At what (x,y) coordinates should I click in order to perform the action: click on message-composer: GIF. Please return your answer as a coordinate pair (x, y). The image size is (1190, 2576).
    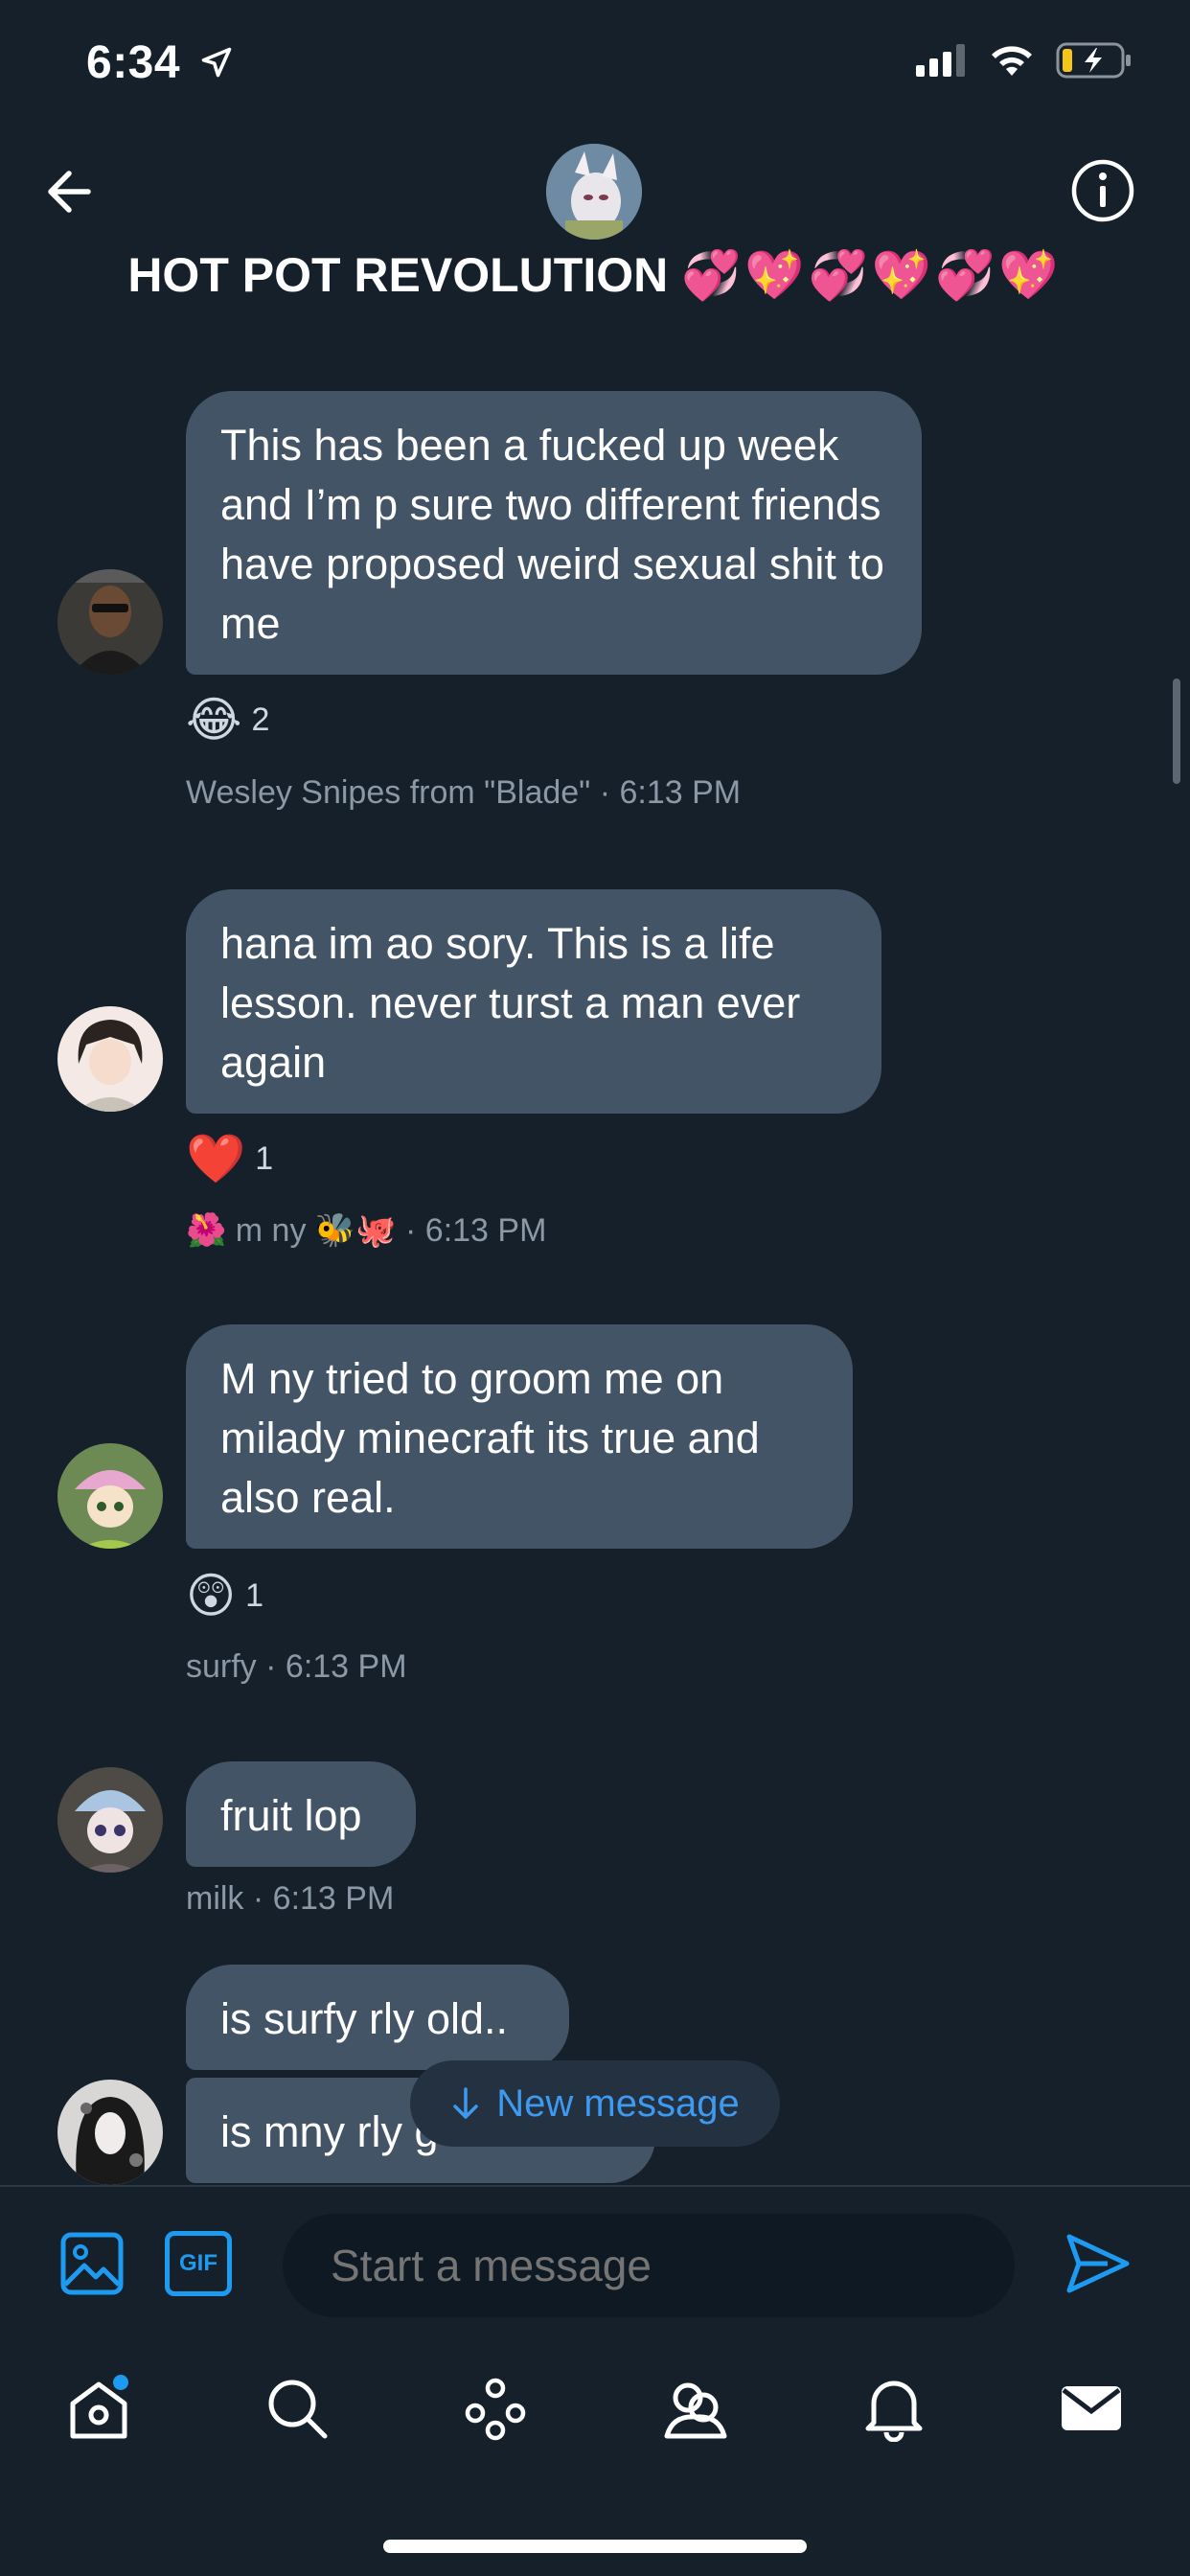
    Looking at the image, I should click on (595, 2262).